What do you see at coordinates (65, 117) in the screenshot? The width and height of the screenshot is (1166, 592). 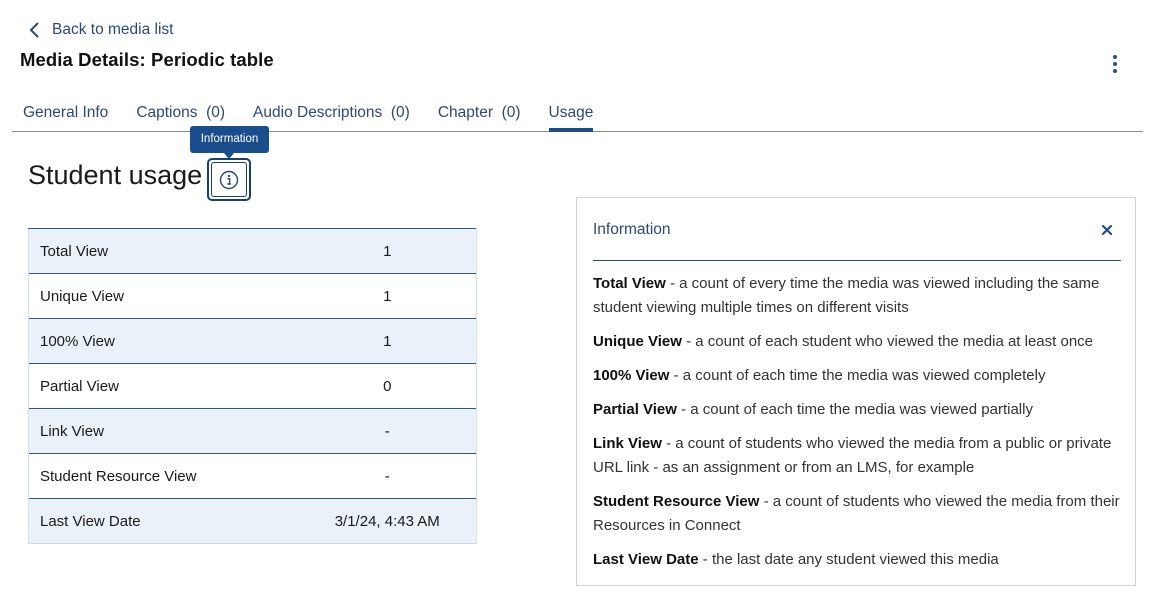 I see `tab-general-info: General Info` at bounding box center [65, 117].